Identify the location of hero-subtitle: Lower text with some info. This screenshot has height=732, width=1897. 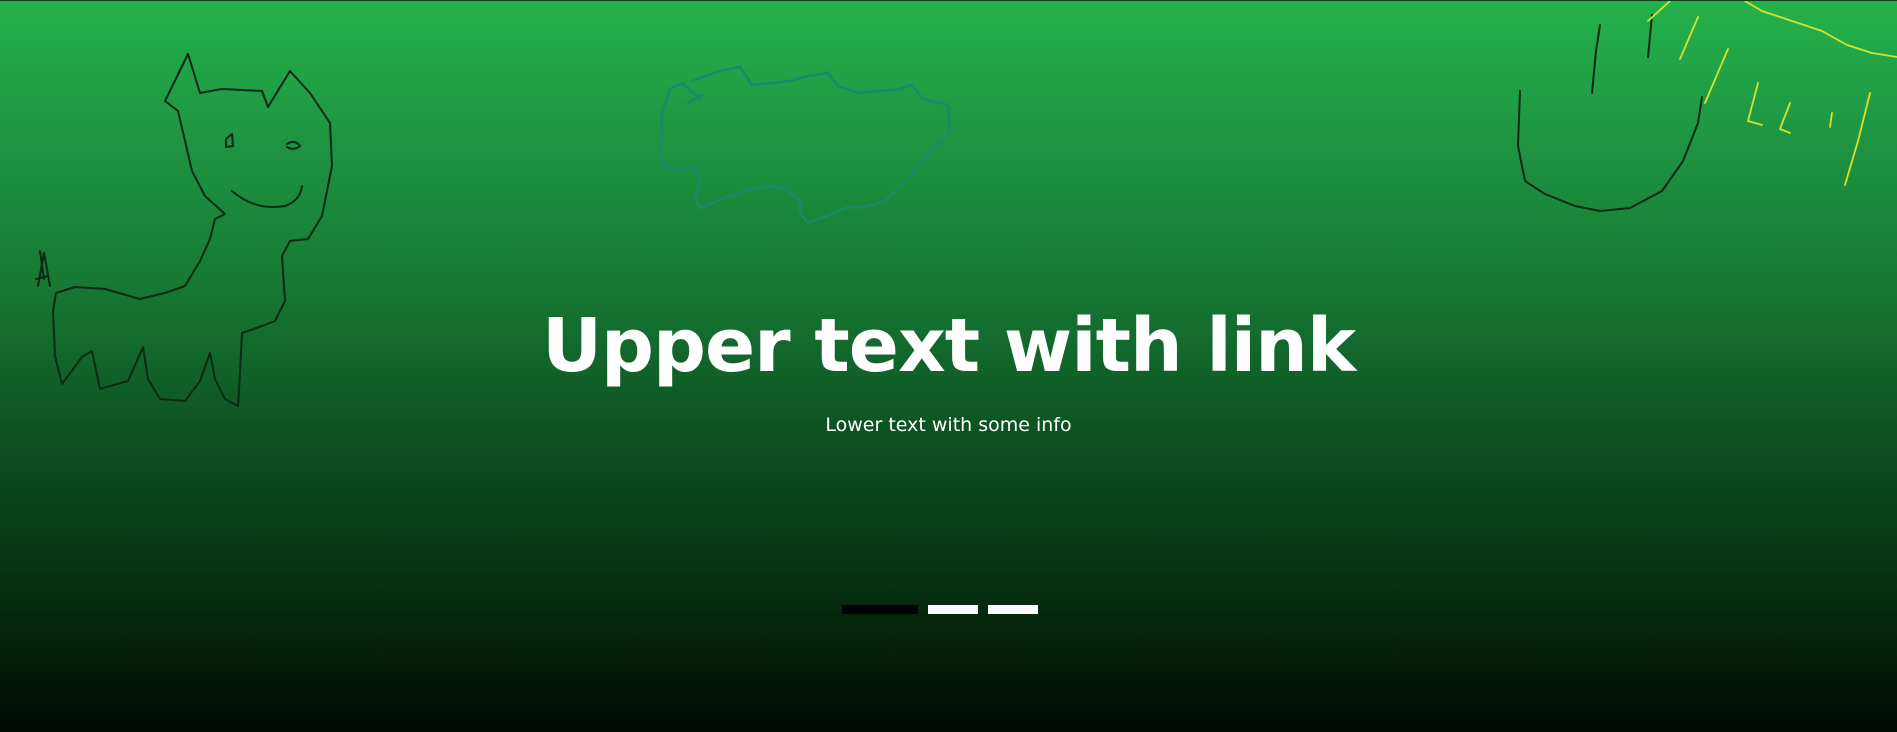
(948, 425).